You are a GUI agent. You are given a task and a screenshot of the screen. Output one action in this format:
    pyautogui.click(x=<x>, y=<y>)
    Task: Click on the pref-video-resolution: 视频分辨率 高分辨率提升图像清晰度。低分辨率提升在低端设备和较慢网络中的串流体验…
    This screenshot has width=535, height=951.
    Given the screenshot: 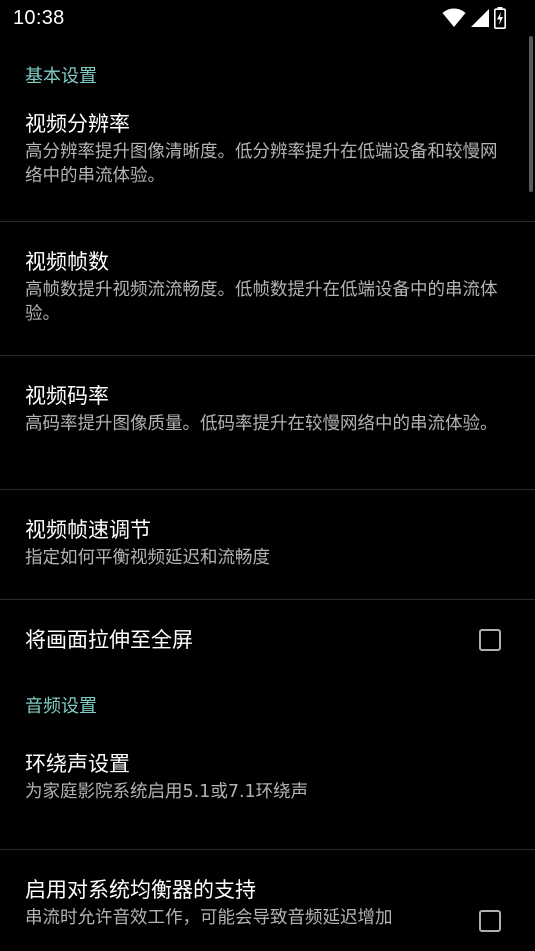 What is the action you would take?
    pyautogui.click(x=267, y=166)
    